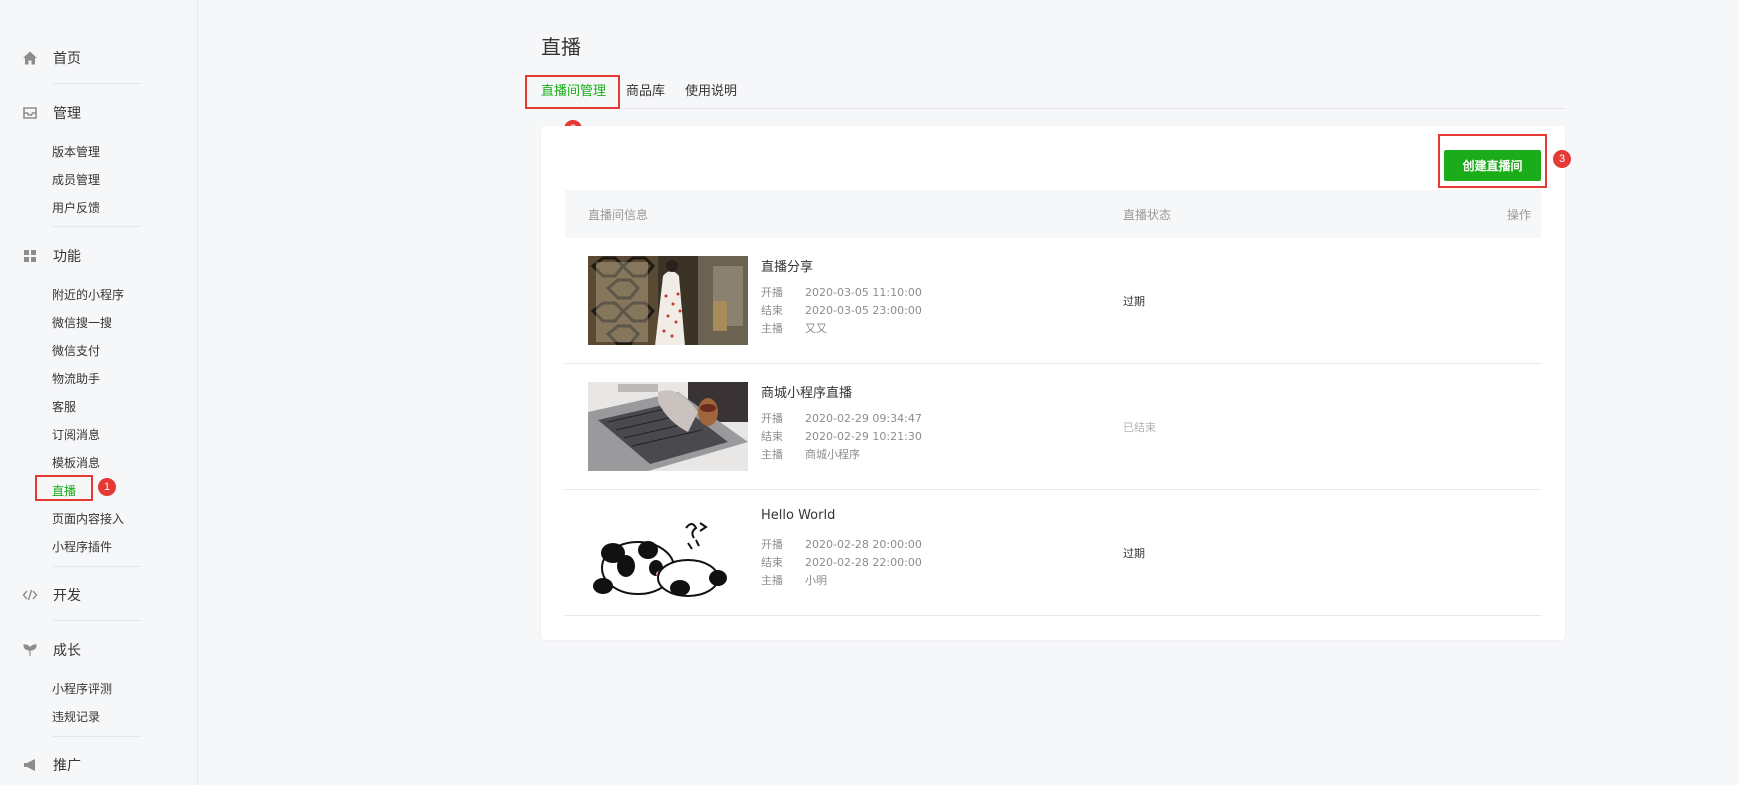  What do you see at coordinates (76, 435) in the screenshot?
I see `sidebar-item-subscribe: 订阅消息` at bounding box center [76, 435].